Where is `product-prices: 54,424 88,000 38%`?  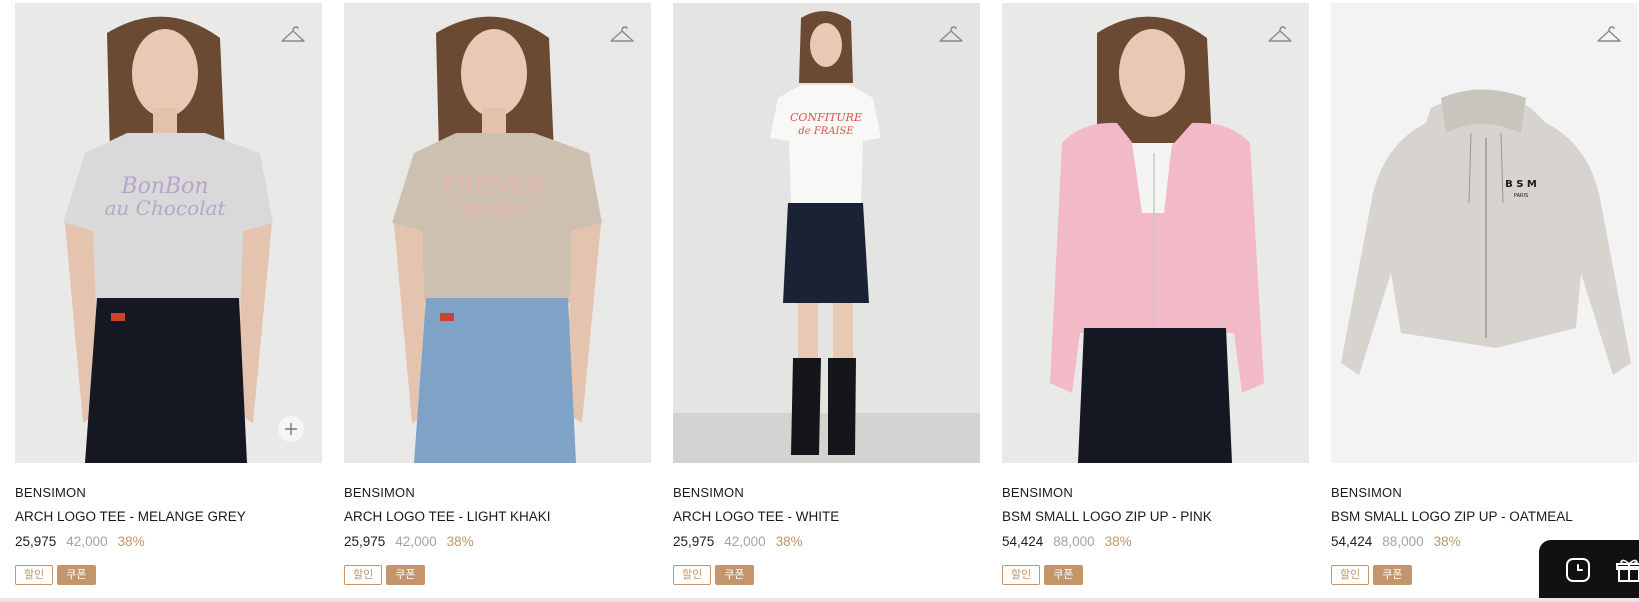 product-prices: 54,424 88,000 38% is located at coordinates (1155, 541).